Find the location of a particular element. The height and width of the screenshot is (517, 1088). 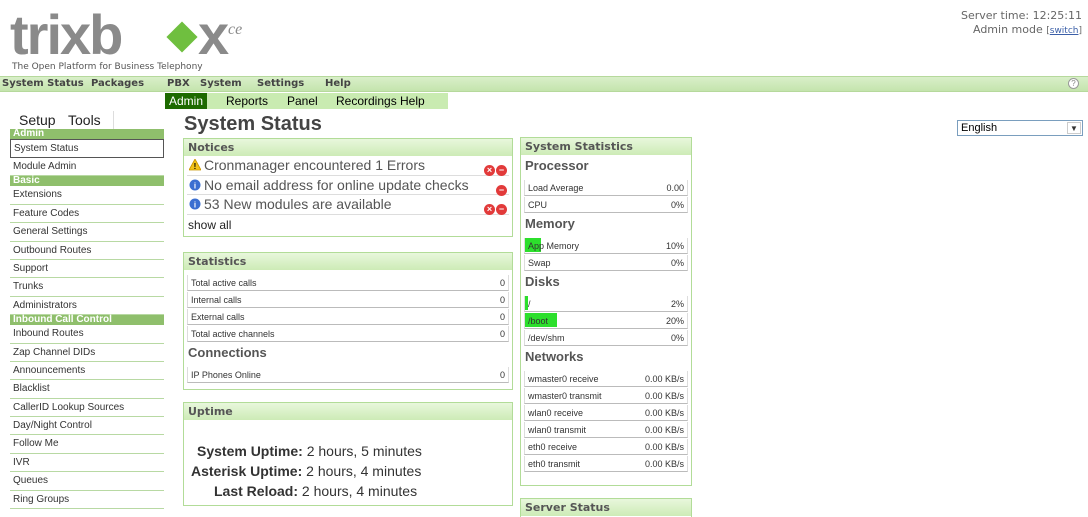

topnav-system: System is located at coordinates (221, 83).